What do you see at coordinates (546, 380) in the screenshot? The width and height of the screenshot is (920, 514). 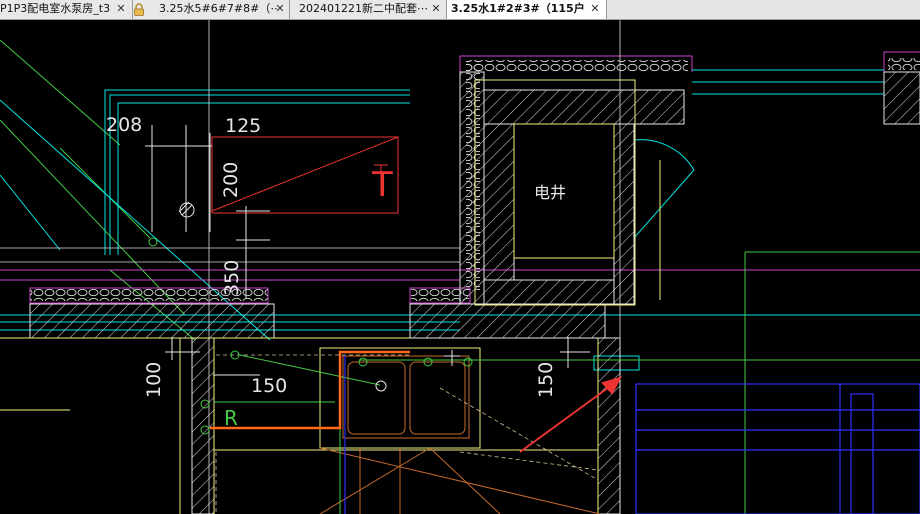 I see `dimension-150-right: 150` at bounding box center [546, 380].